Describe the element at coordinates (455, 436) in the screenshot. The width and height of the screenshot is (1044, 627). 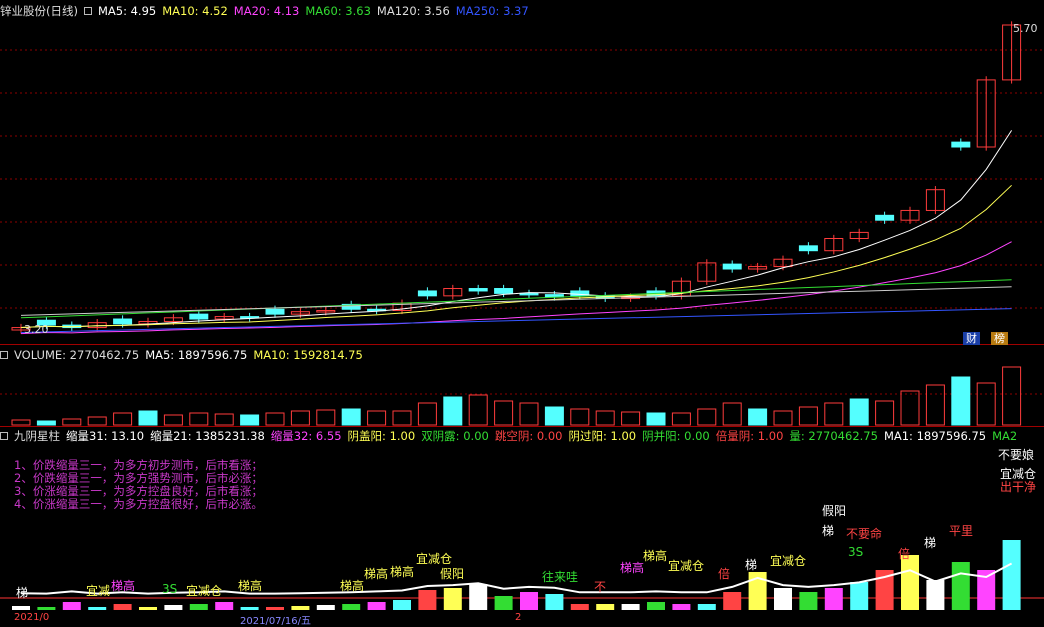
I see `indicator-legend-item: 双阴露: 0.00` at that location.